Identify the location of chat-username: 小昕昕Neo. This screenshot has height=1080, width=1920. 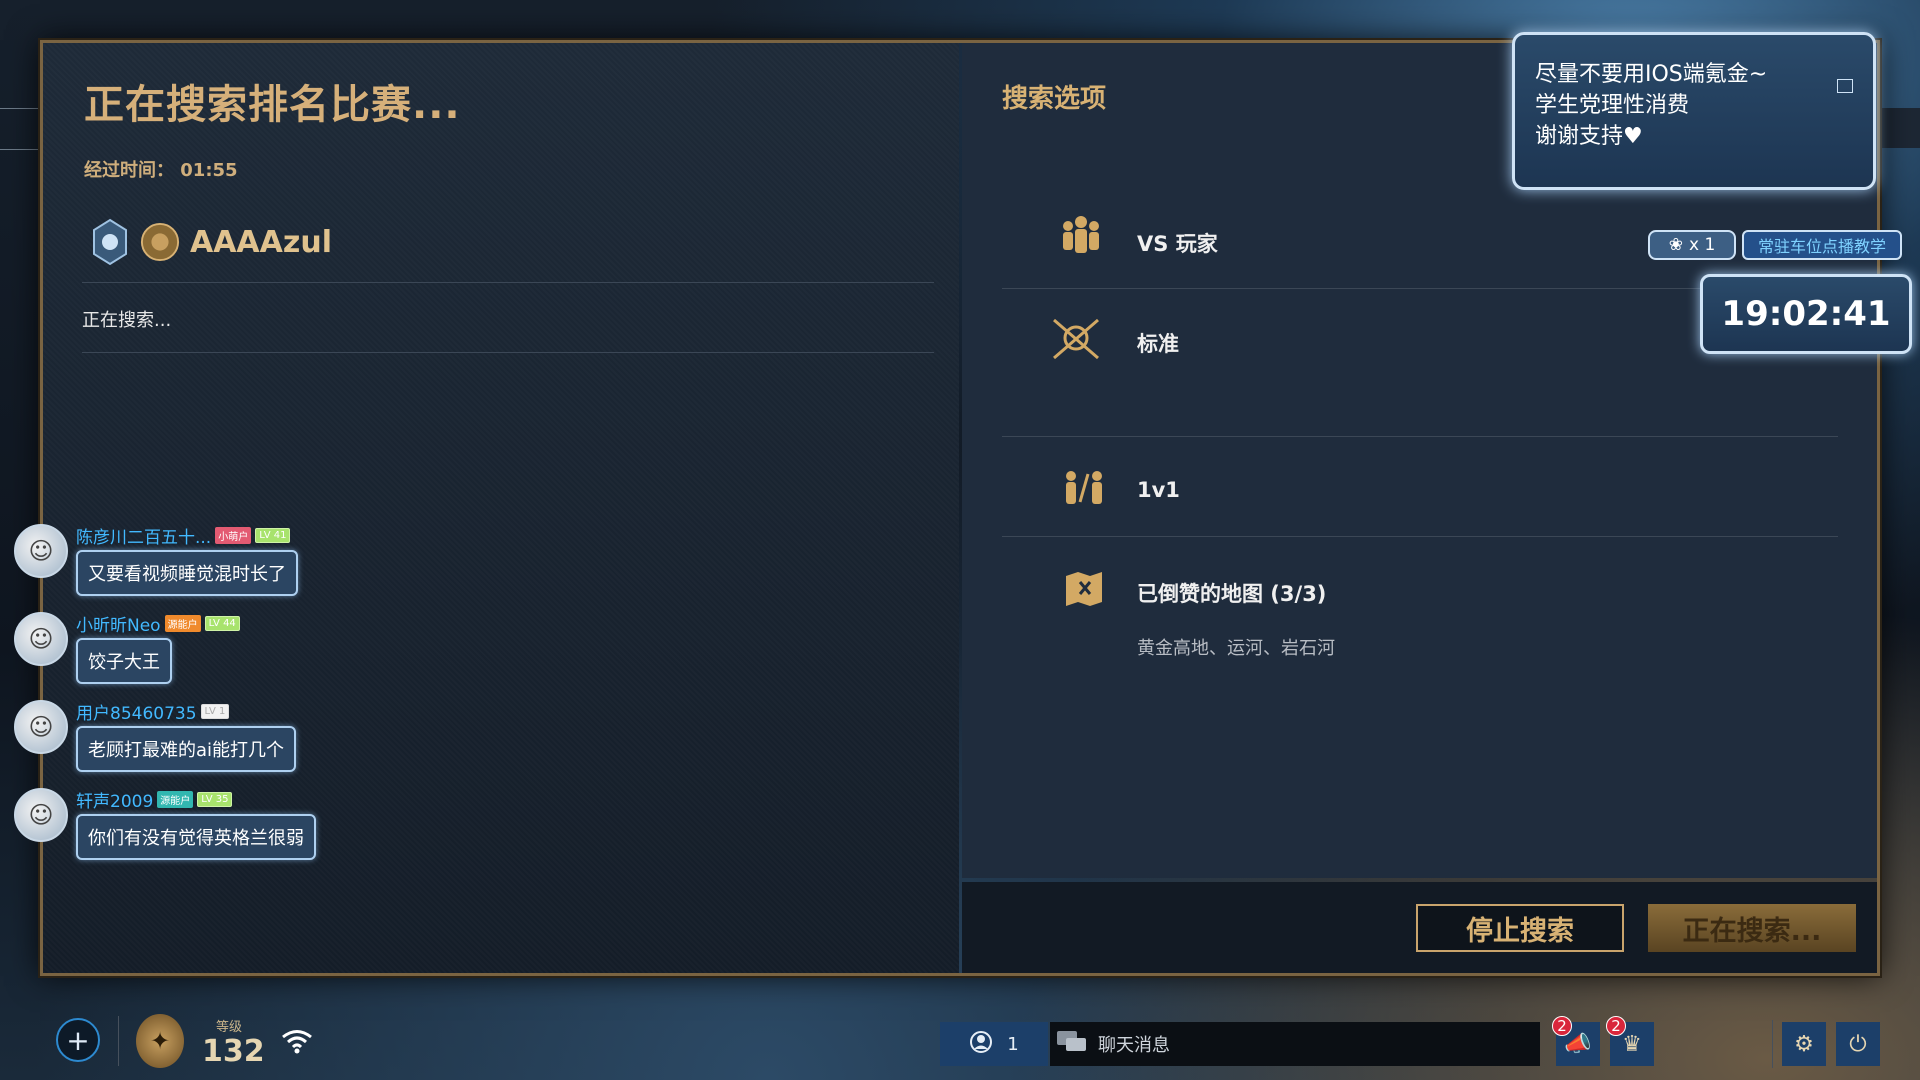
(118, 623).